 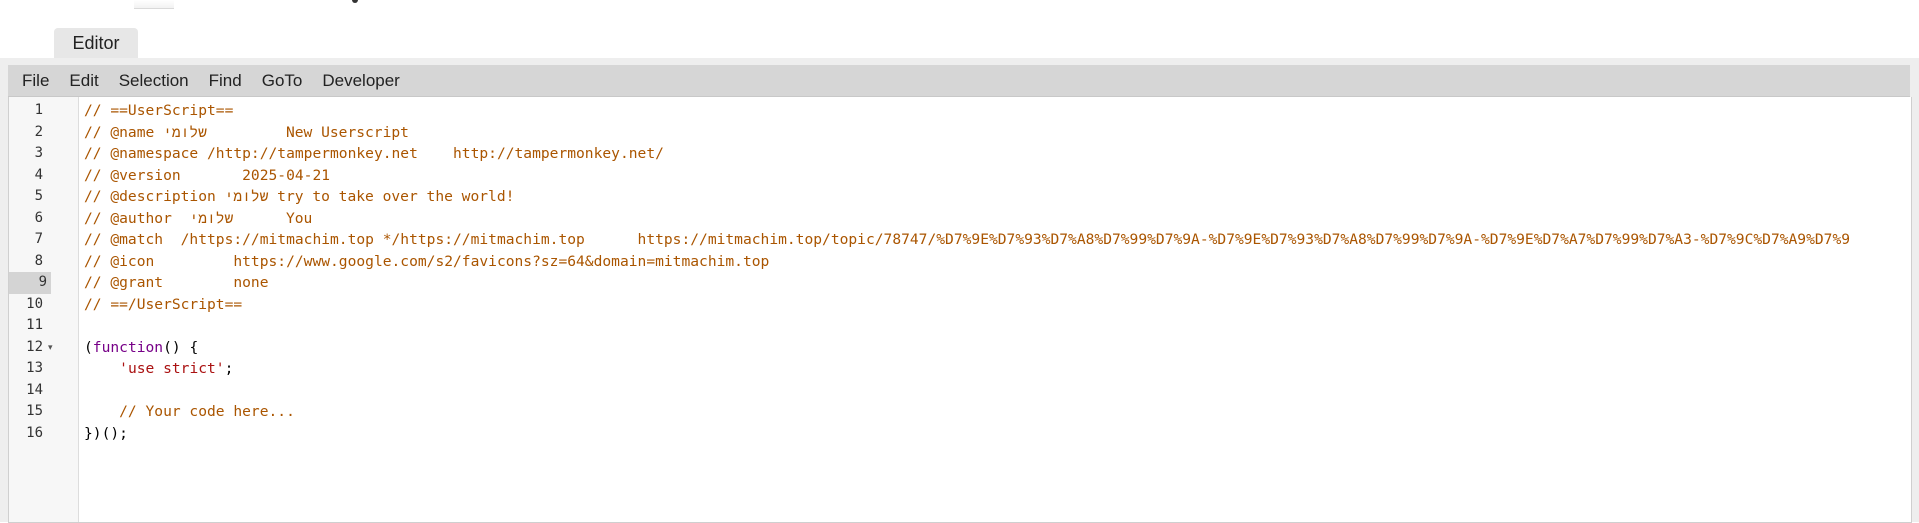 I want to click on line-number: 13, so click(x=34, y=368).